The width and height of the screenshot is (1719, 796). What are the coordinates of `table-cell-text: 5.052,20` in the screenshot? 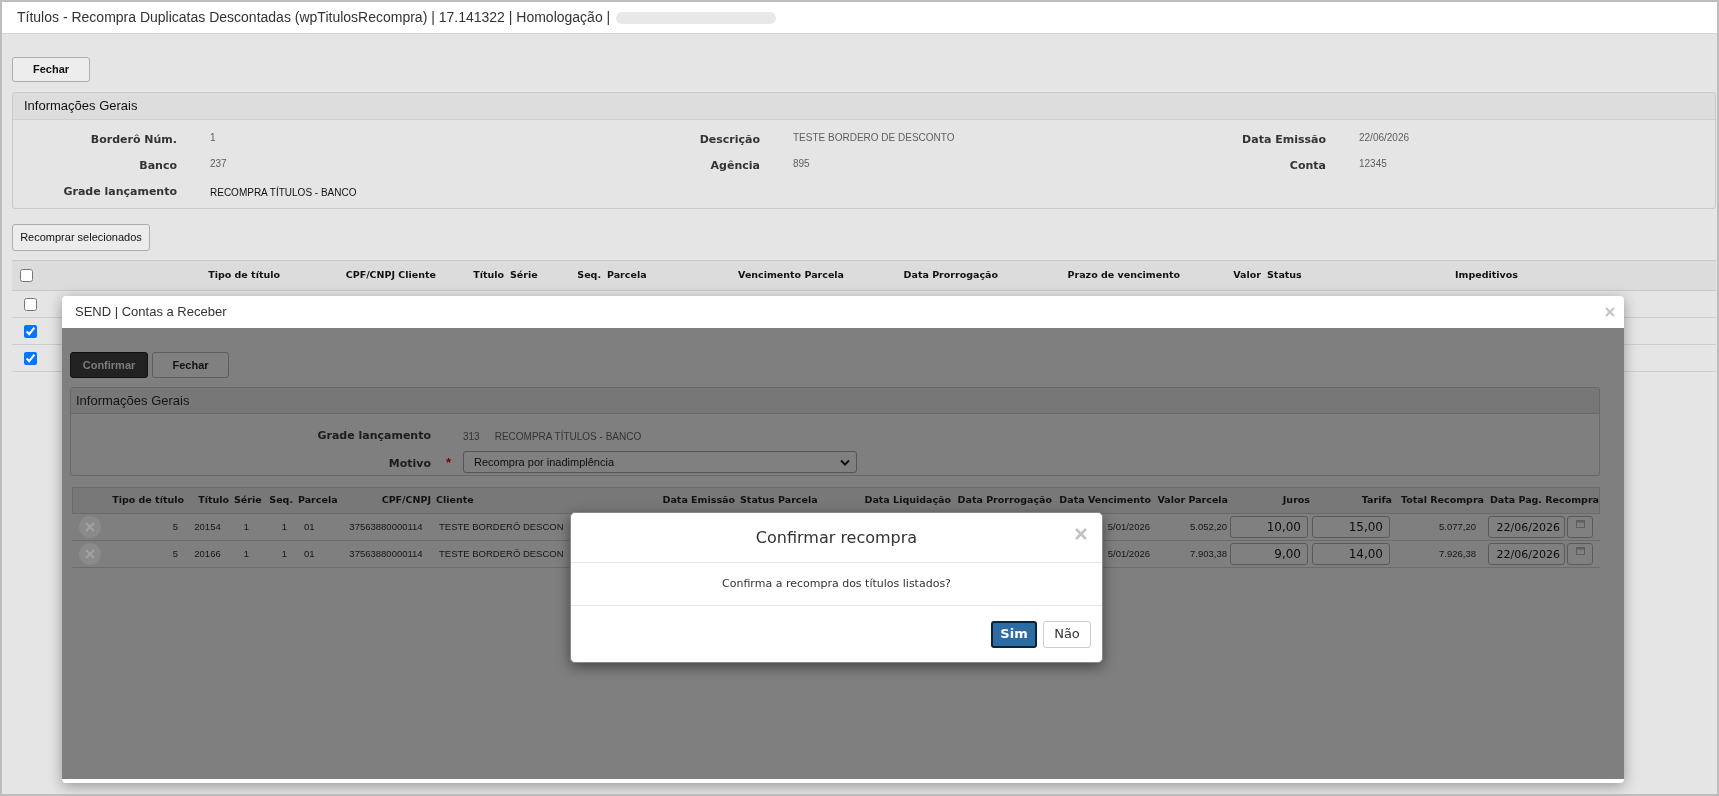 It's located at (1208, 526).